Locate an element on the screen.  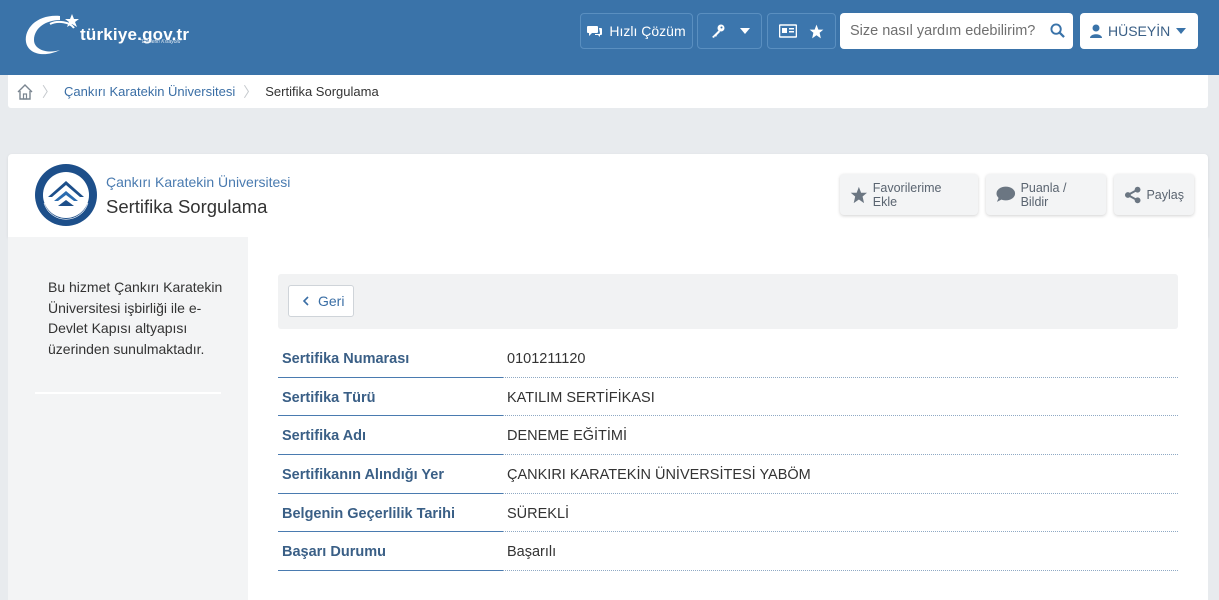
detail-label: Sertifika Adı is located at coordinates (324, 436).